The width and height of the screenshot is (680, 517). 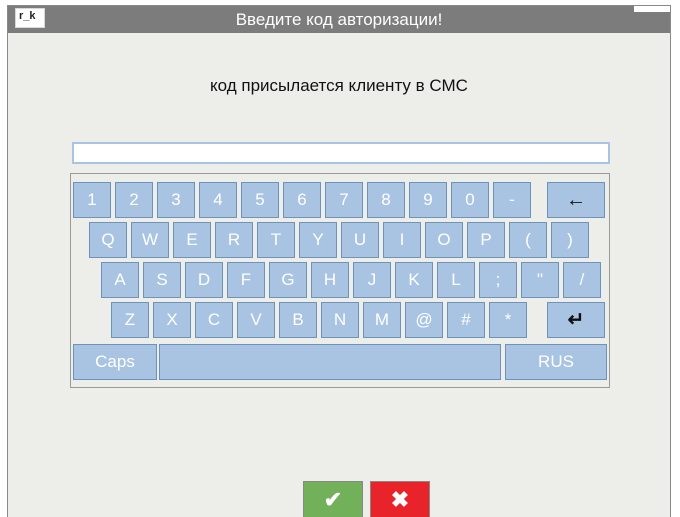 What do you see at coordinates (360, 240) in the screenshot?
I see `key-u: U` at bounding box center [360, 240].